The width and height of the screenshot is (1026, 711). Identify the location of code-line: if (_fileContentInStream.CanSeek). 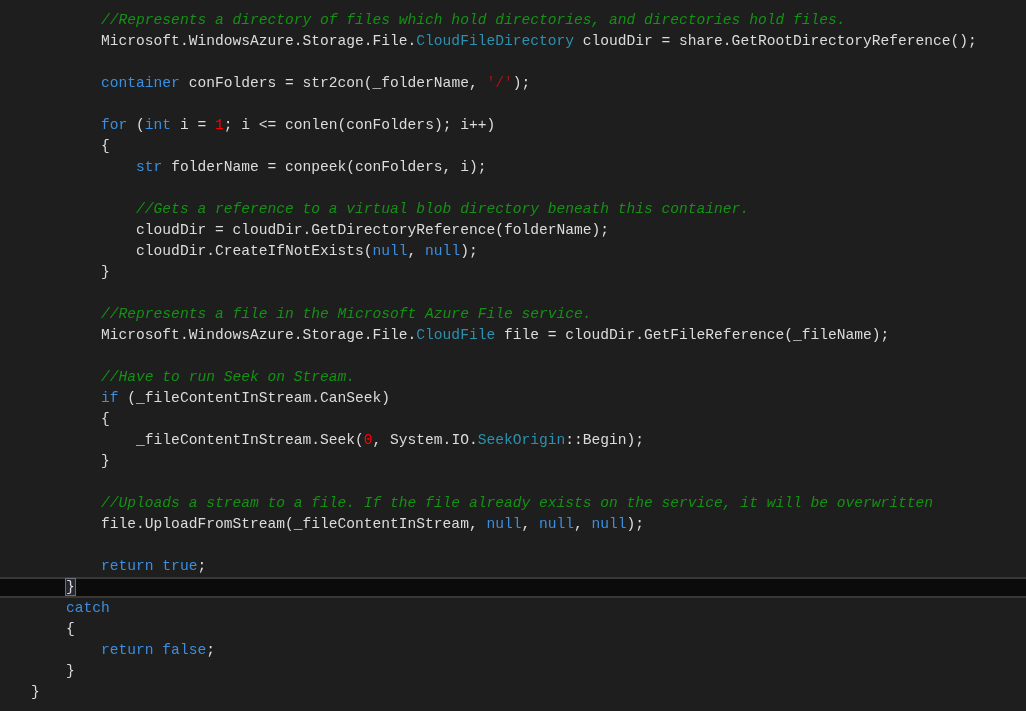
(246, 398).